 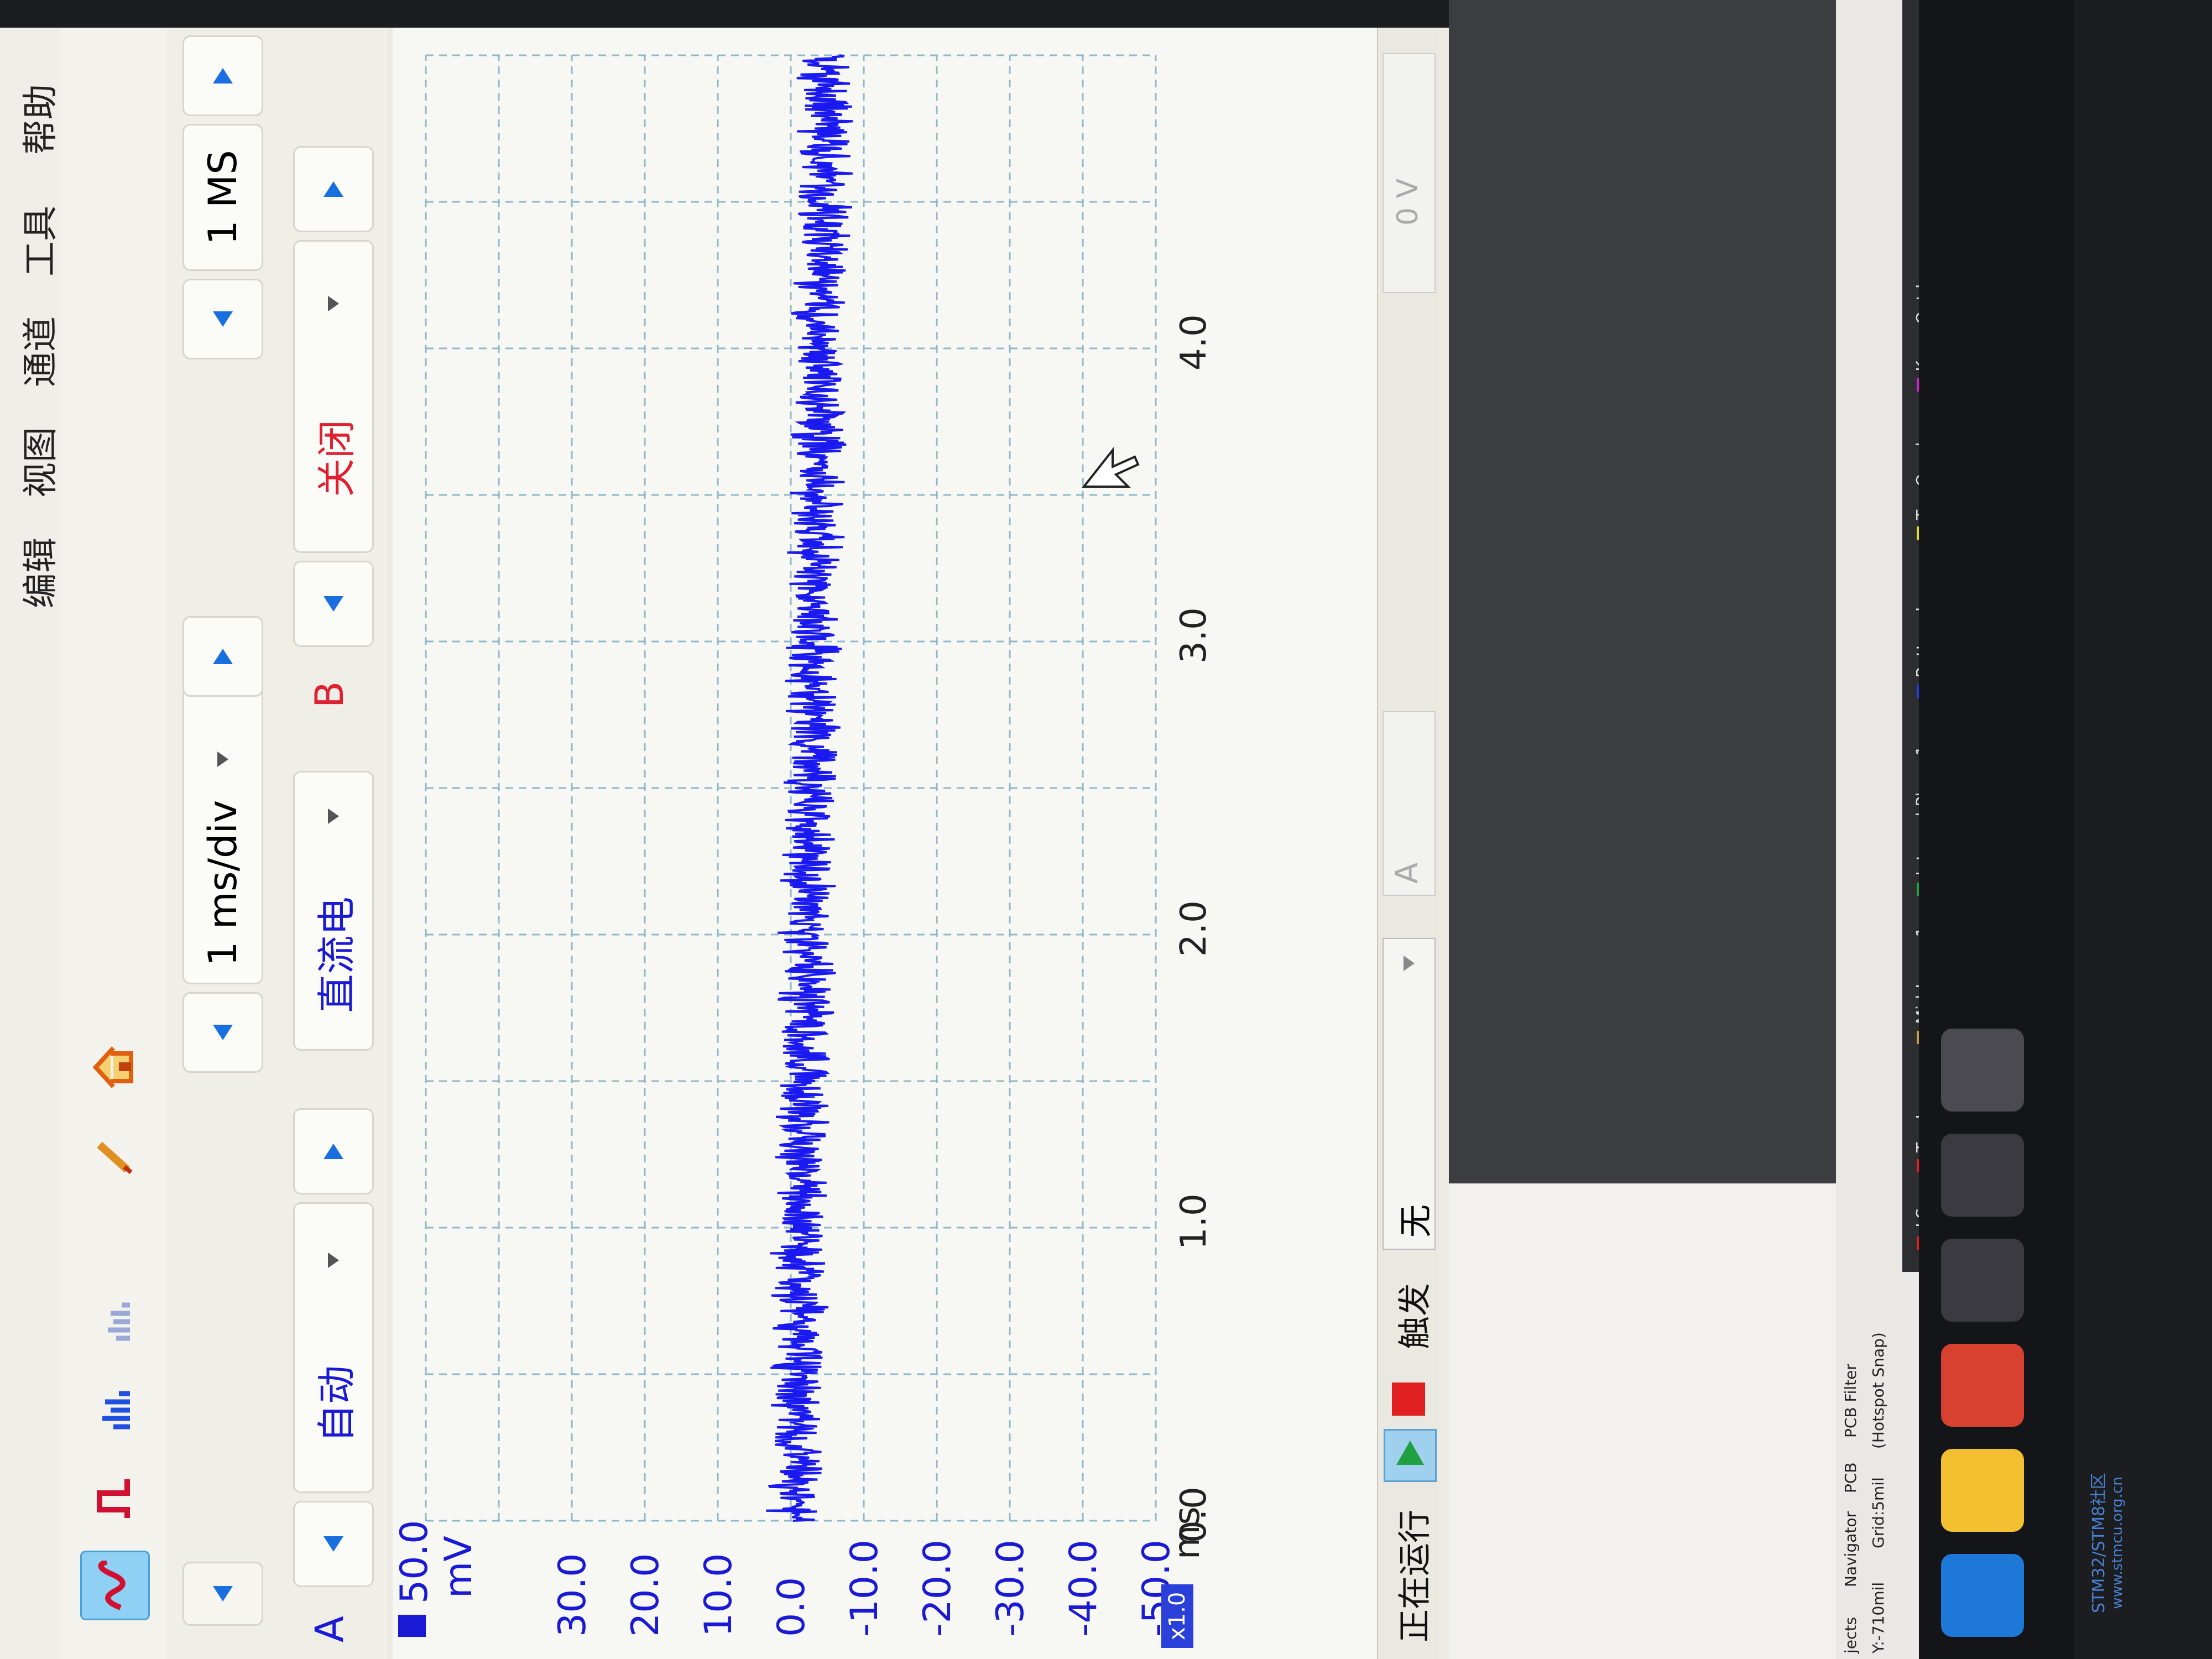 What do you see at coordinates (1983, 1596) in the screenshot?
I see `ie-icon` at bounding box center [1983, 1596].